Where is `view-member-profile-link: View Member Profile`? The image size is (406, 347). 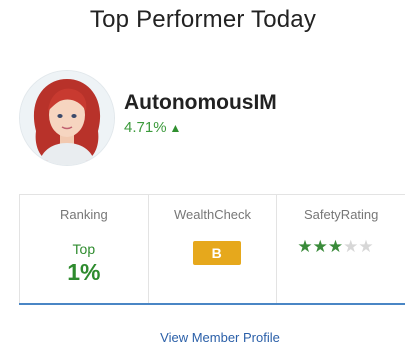
view-member-profile-link: View Member Profile is located at coordinates (203, 337).